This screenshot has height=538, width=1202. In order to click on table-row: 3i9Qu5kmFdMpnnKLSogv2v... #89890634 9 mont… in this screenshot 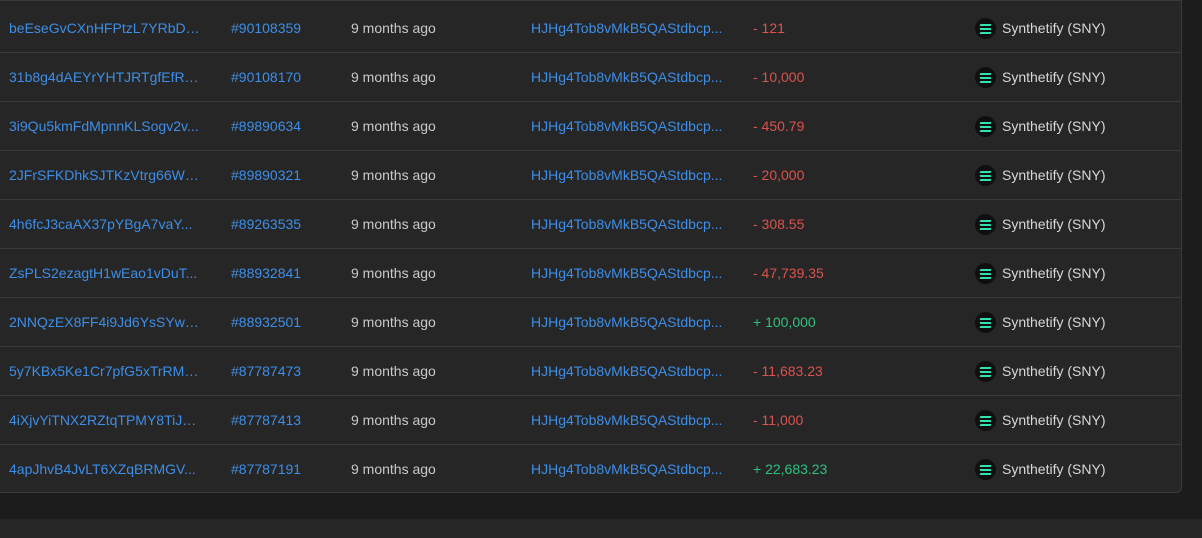, I will do `click(590, 126)`.